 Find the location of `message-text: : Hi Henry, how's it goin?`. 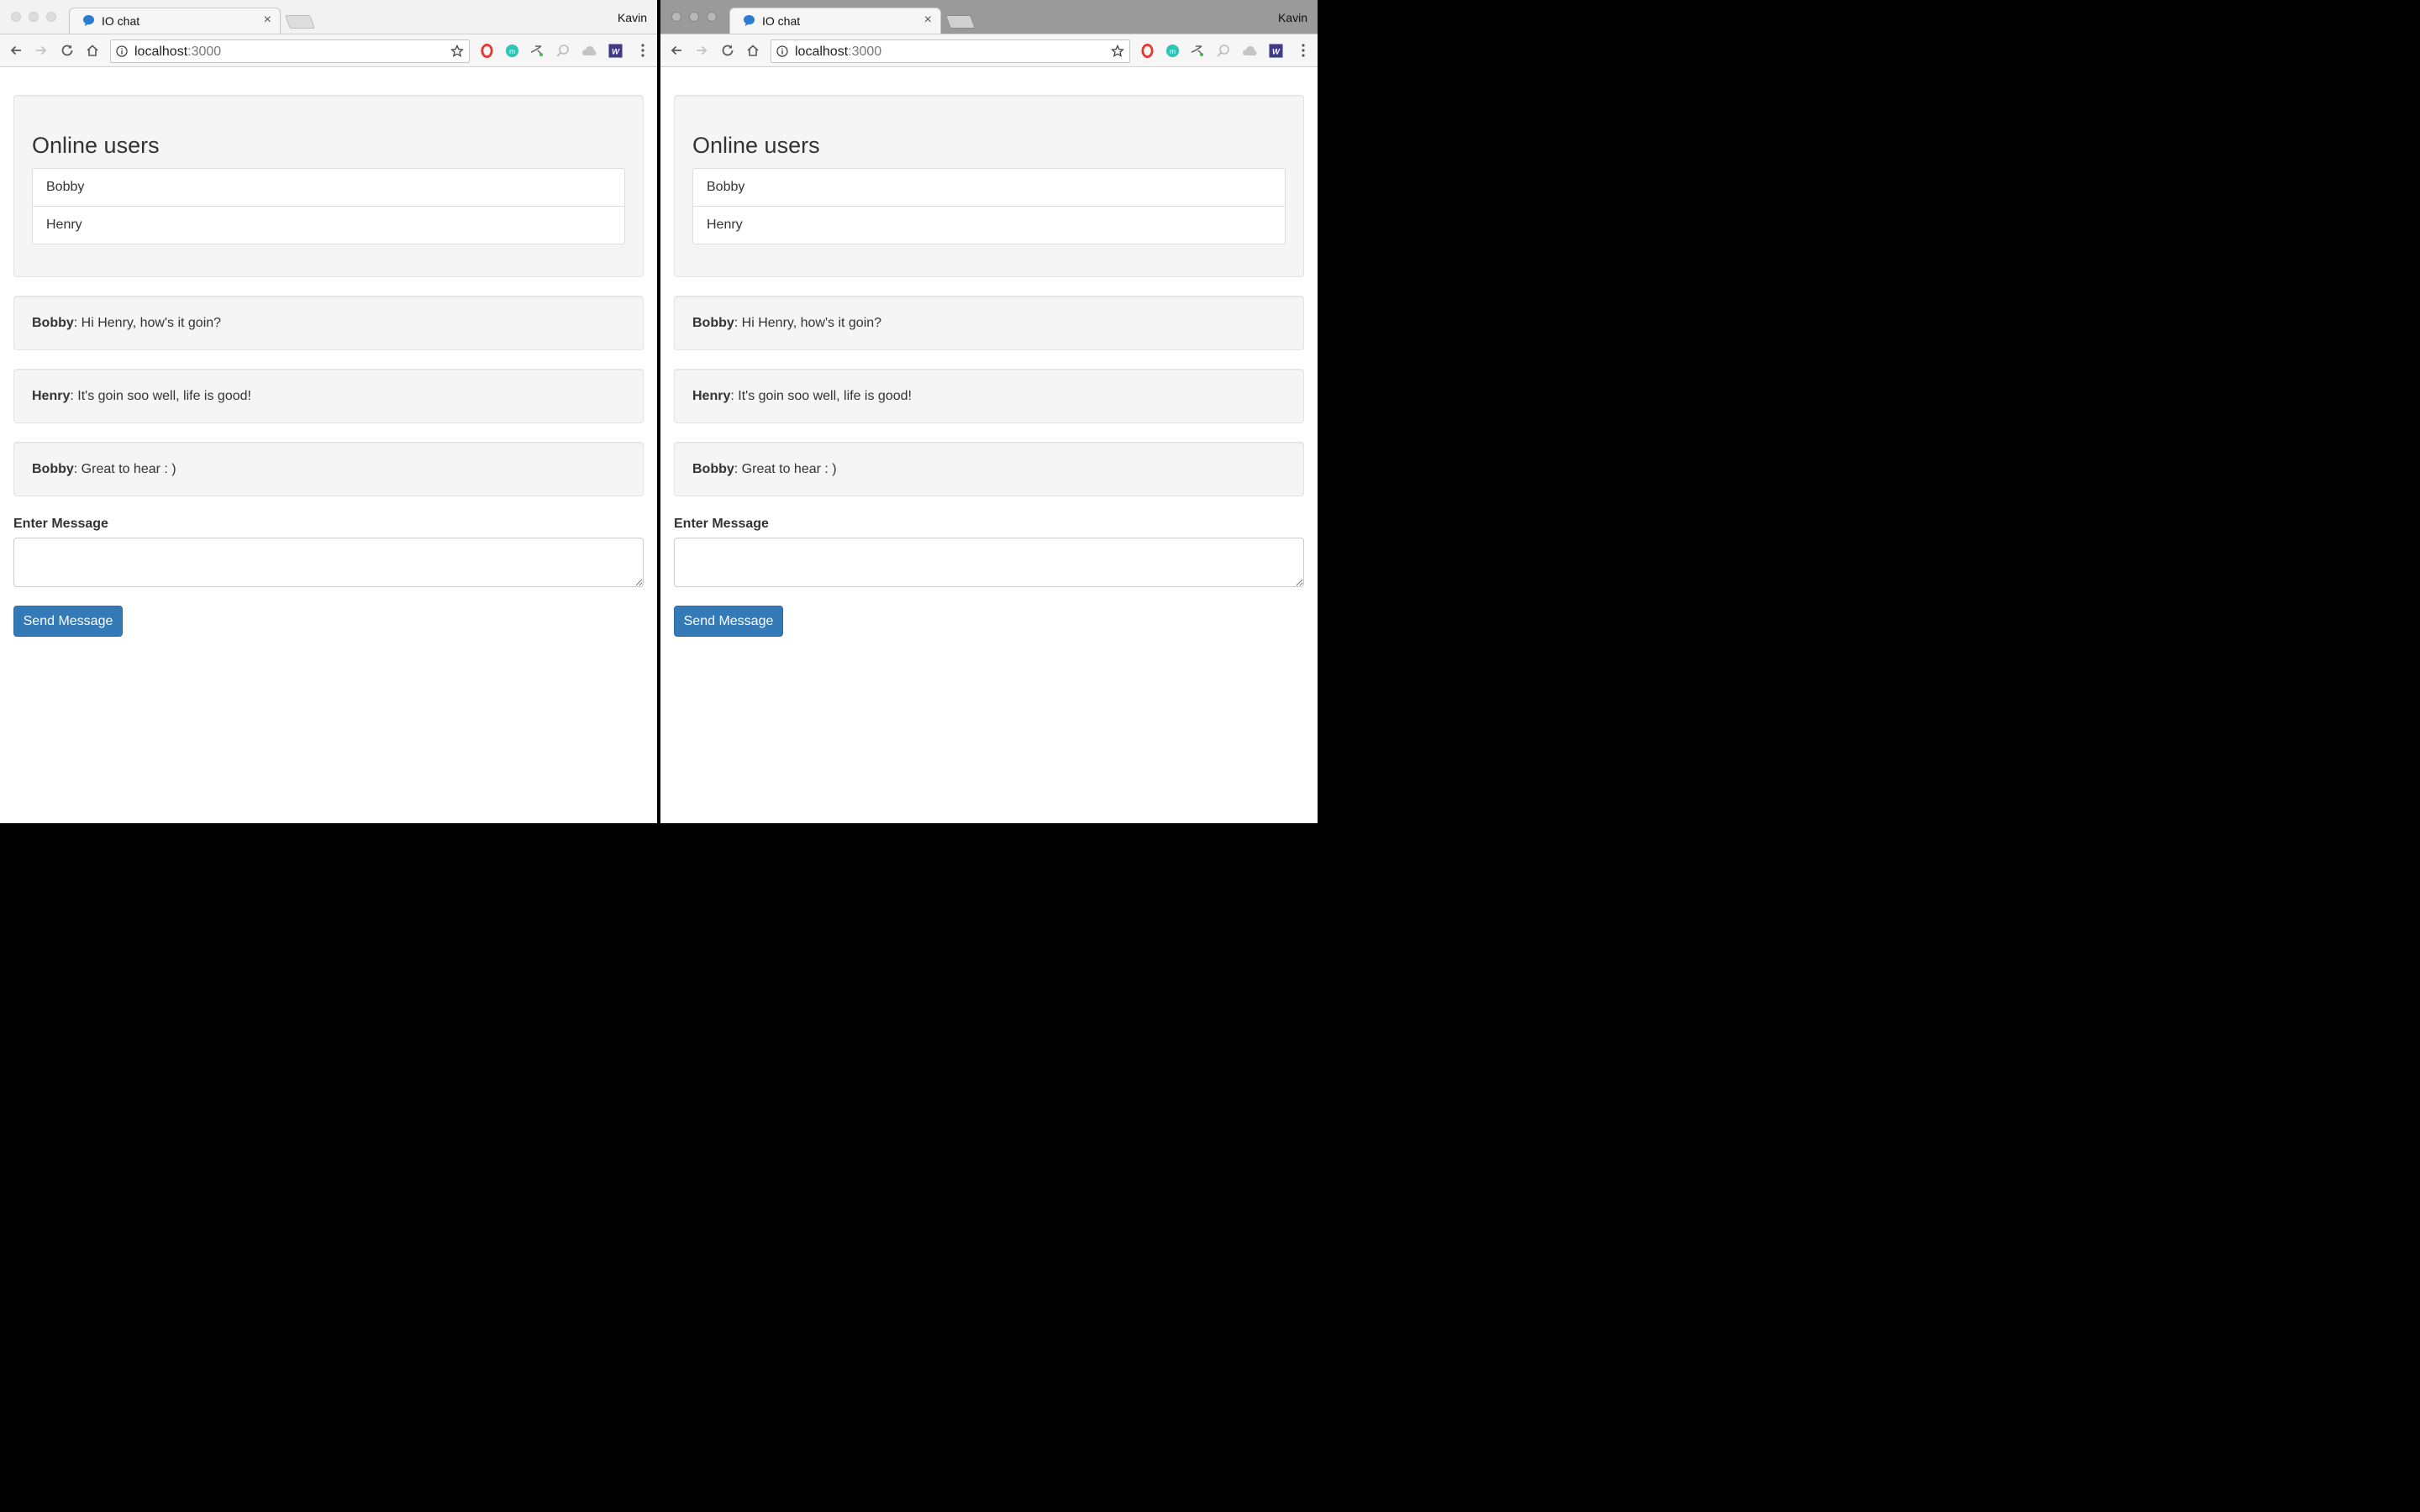

message-text: : Hi Henry, how's it goin? is located at coordinates (147, 323).